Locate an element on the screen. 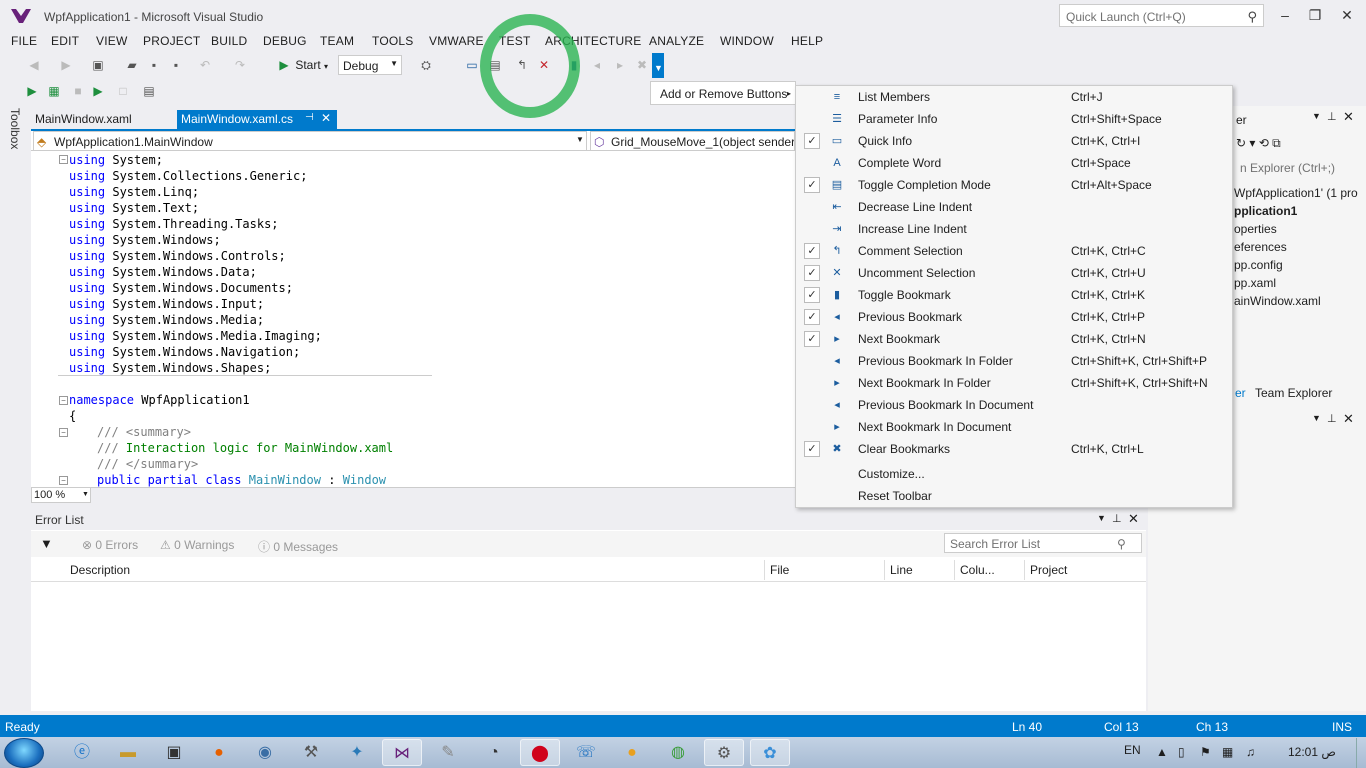 The width and height of the screenshot is (1366, 768). firefox-icon: ● is located at coordinates (219, 752).